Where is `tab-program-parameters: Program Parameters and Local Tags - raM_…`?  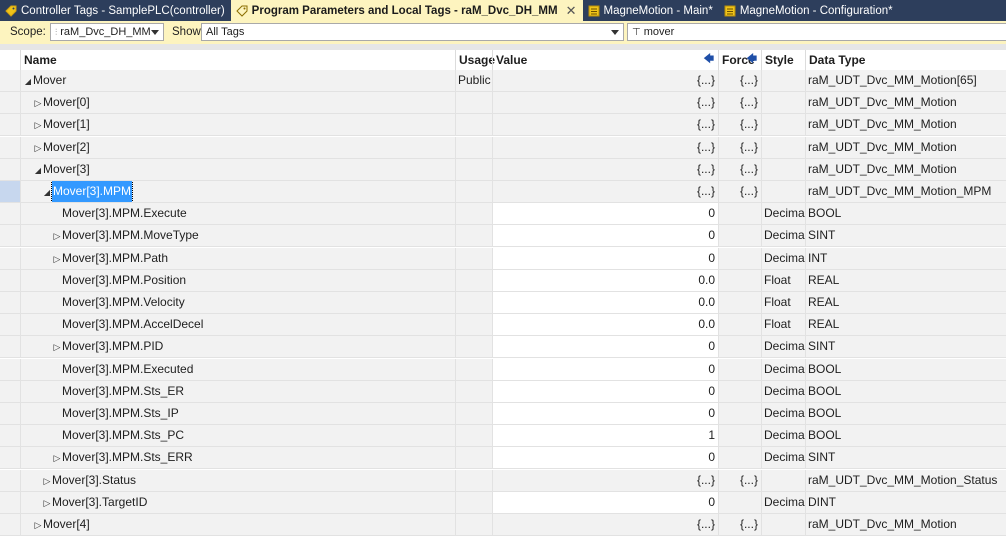
tab-program-parameters: Program Parameters and Local Tags - raM_… is located at coordinates (406, 10).